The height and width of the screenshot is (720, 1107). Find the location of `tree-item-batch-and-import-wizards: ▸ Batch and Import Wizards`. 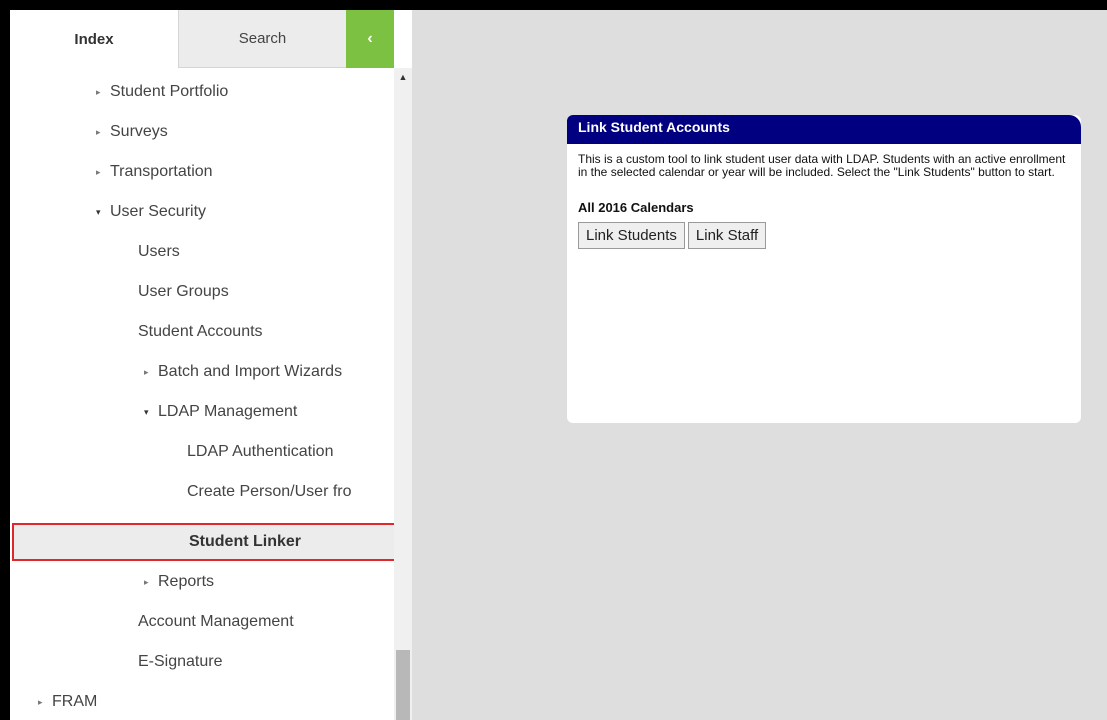

tree-item-batch-and-import-wizards: ▸ Batch and Import Wizards is located at coordinates (202, 372).